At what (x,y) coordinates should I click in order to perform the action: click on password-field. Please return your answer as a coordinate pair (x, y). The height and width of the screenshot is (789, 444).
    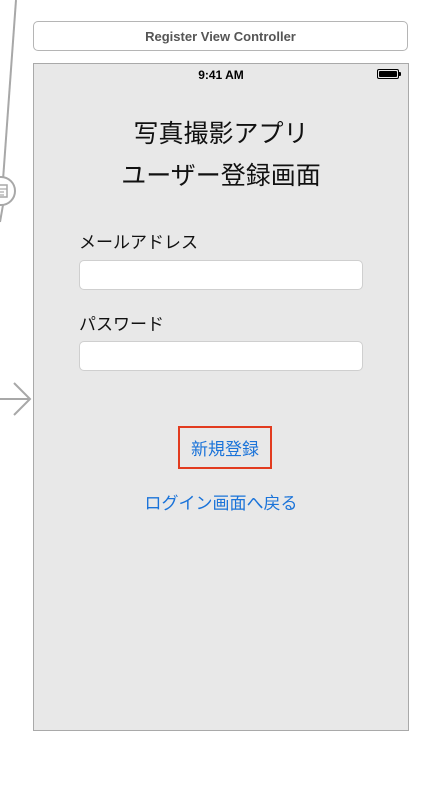
    Looking at the image, I should click on (221, 356).